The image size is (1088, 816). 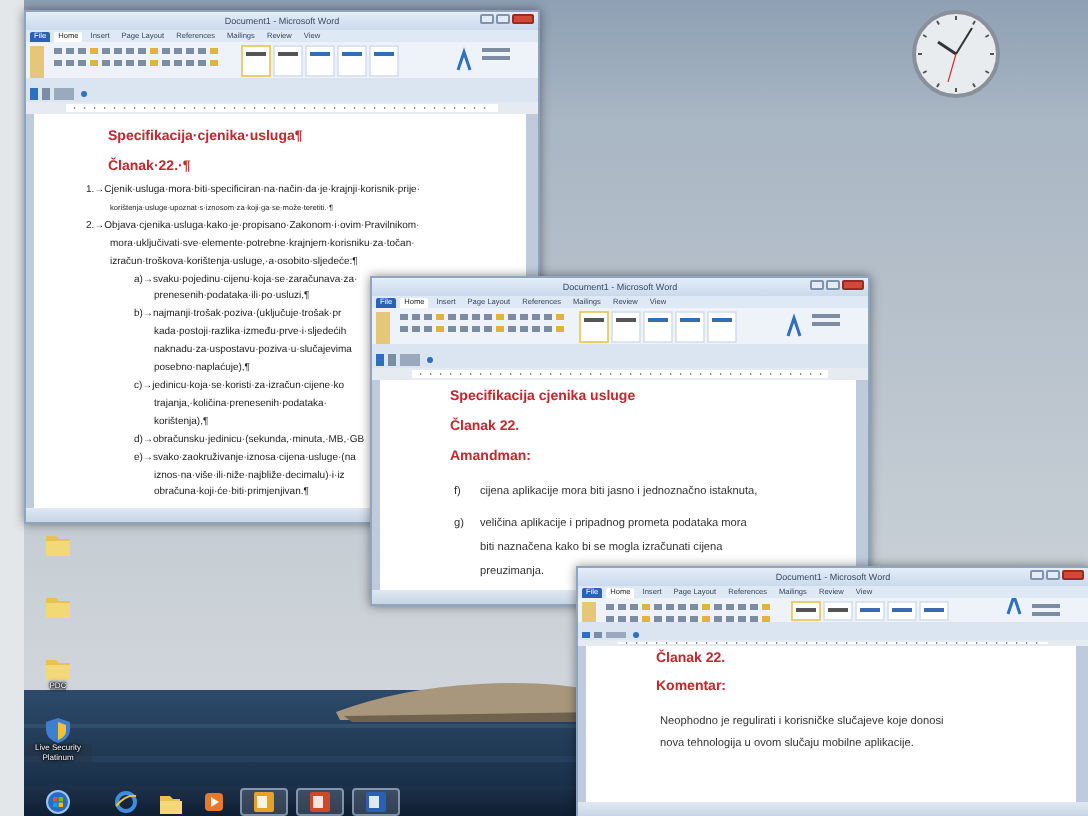 I want to click on mail-app-icon, so click(x=264, y=801).